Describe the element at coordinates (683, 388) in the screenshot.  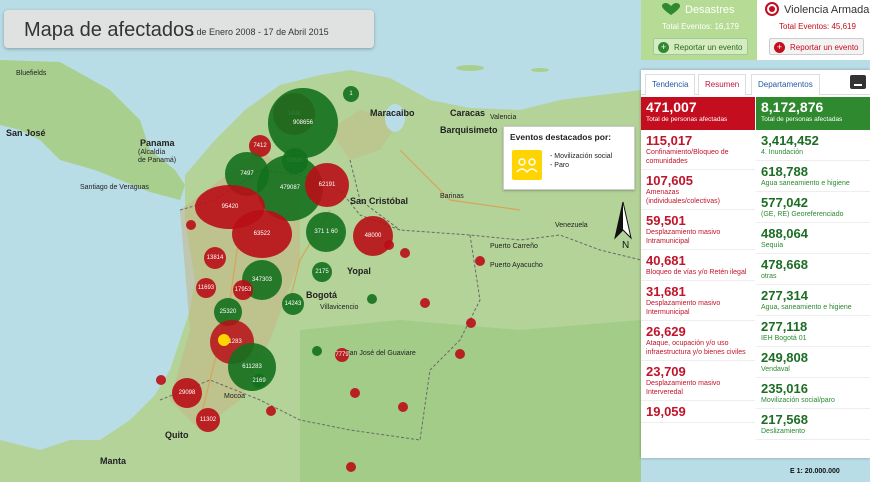
I see `item-label: Desplazamiento masivo Interveredal` at that location.